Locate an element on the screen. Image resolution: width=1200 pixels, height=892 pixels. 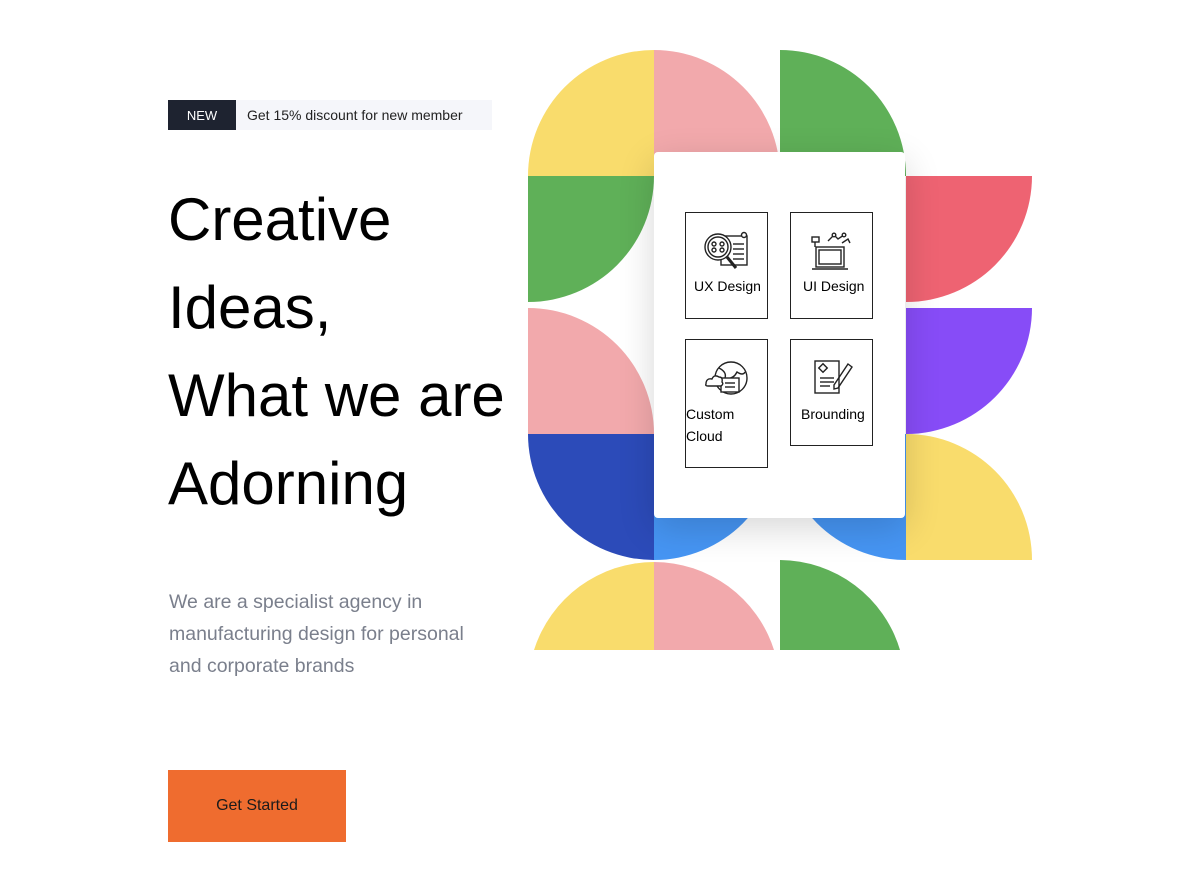
service-label: UI Design is located at coordinates (834, 286).